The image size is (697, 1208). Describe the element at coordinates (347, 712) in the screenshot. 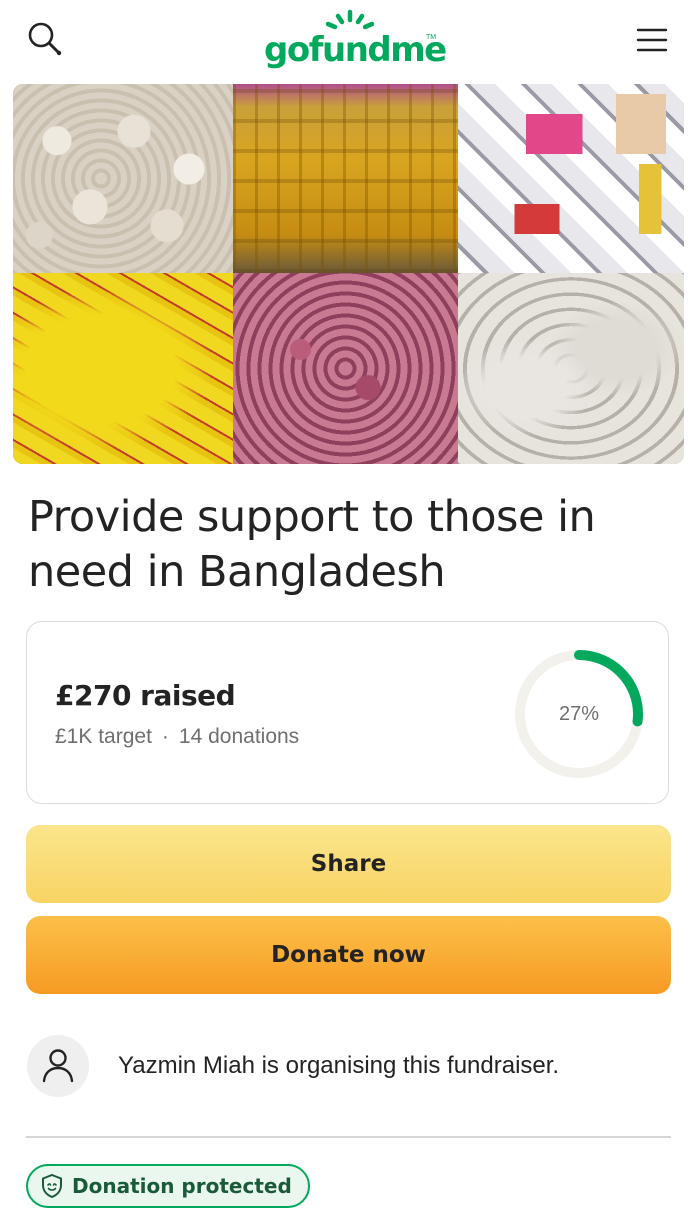

I see `donation-progress-card: £270 raised £1K target · 14 donations 27%` at that location.